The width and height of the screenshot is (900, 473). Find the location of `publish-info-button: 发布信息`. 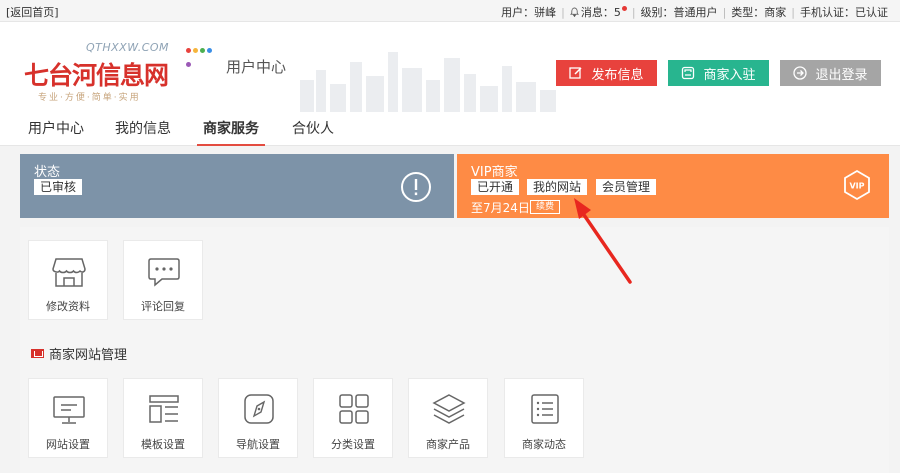

publish-info-button: 发布信息 is located at coordinates (606, 73).